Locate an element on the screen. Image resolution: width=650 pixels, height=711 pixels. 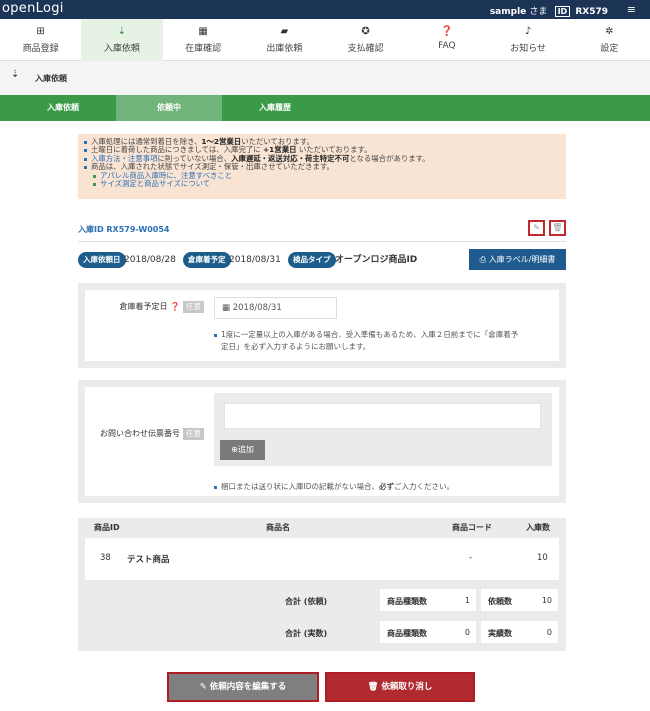
page-title: 入庫依頼 is located at coordinates (51, 78).